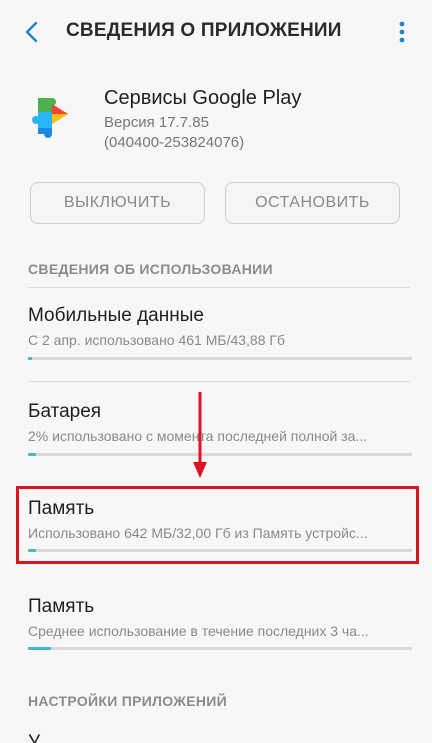 This screenshot has height=743, width=432. What do you see at coordinates (156, 340) in the screenshot?
I see `item-subtitle: С 2 апр. использовано 461 МБ/43,88 Гб` at bounding box center [156, 340].